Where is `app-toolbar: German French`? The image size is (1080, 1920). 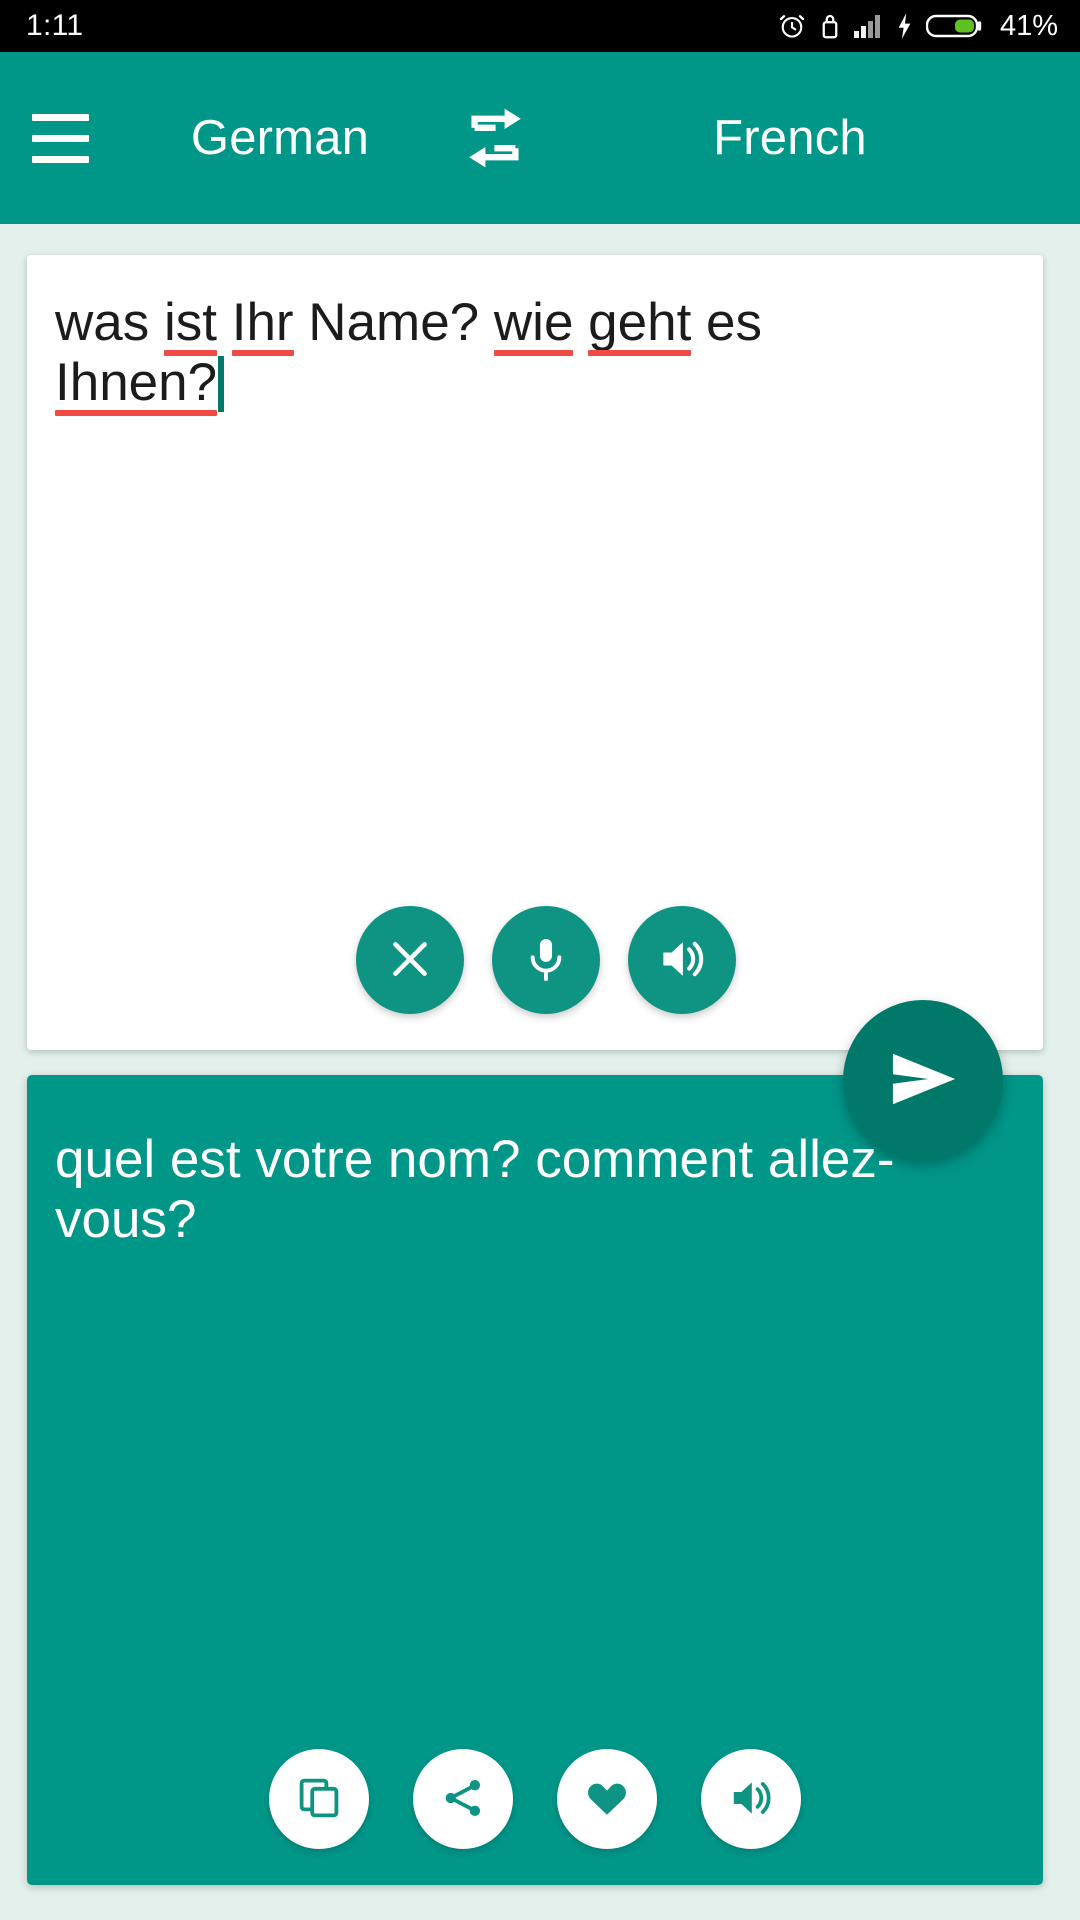
app-toolbar: German French is located at coordinates (540, 138).